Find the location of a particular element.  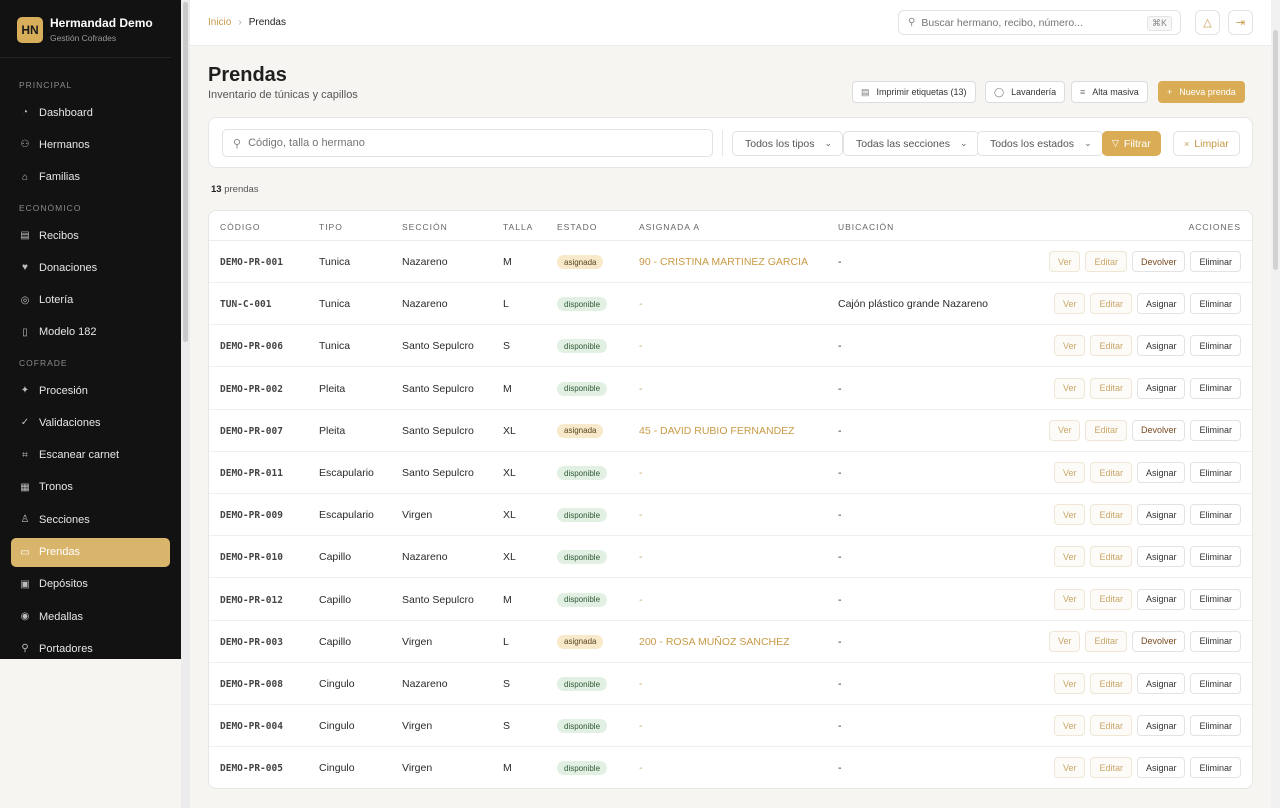

clear-button: × Limpiar is located at coordinates (1206, 143).